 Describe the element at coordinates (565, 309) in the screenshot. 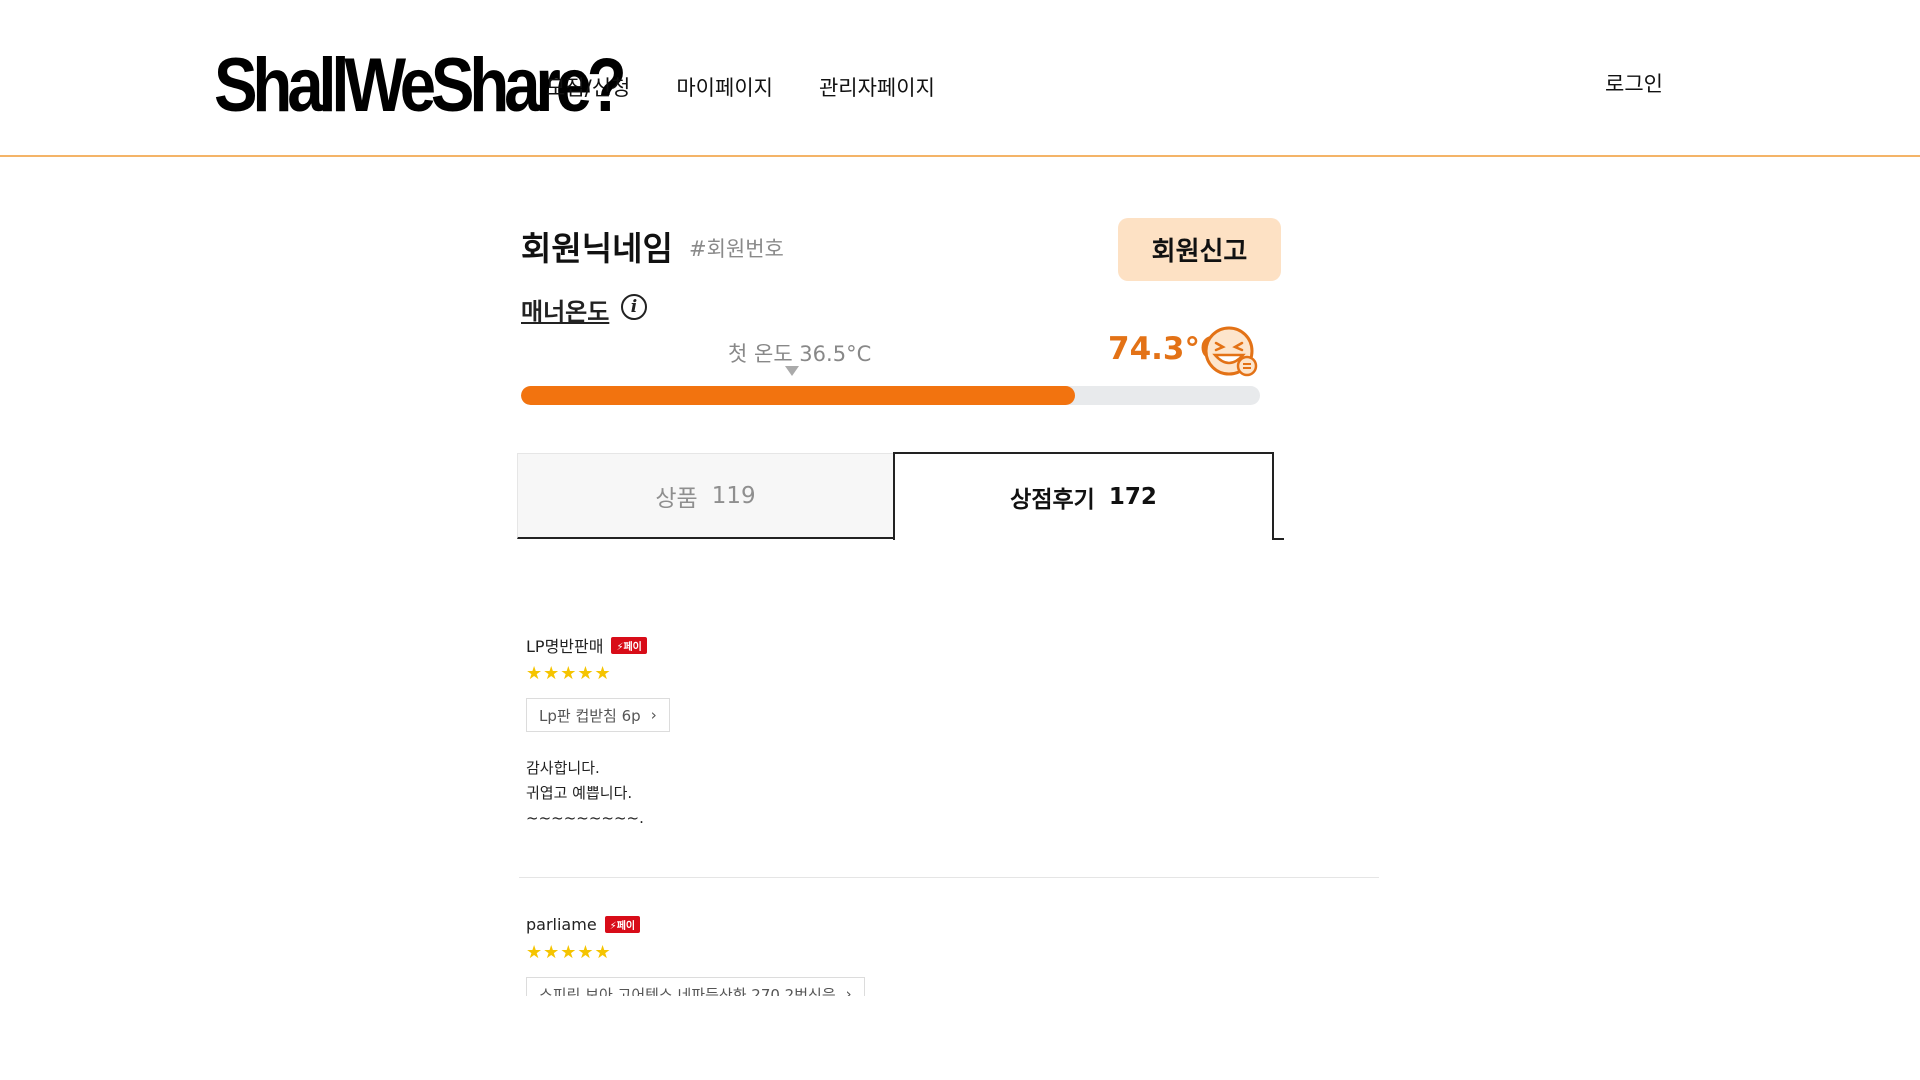

I see `manner-temperature-label: 매너온도` at that location.